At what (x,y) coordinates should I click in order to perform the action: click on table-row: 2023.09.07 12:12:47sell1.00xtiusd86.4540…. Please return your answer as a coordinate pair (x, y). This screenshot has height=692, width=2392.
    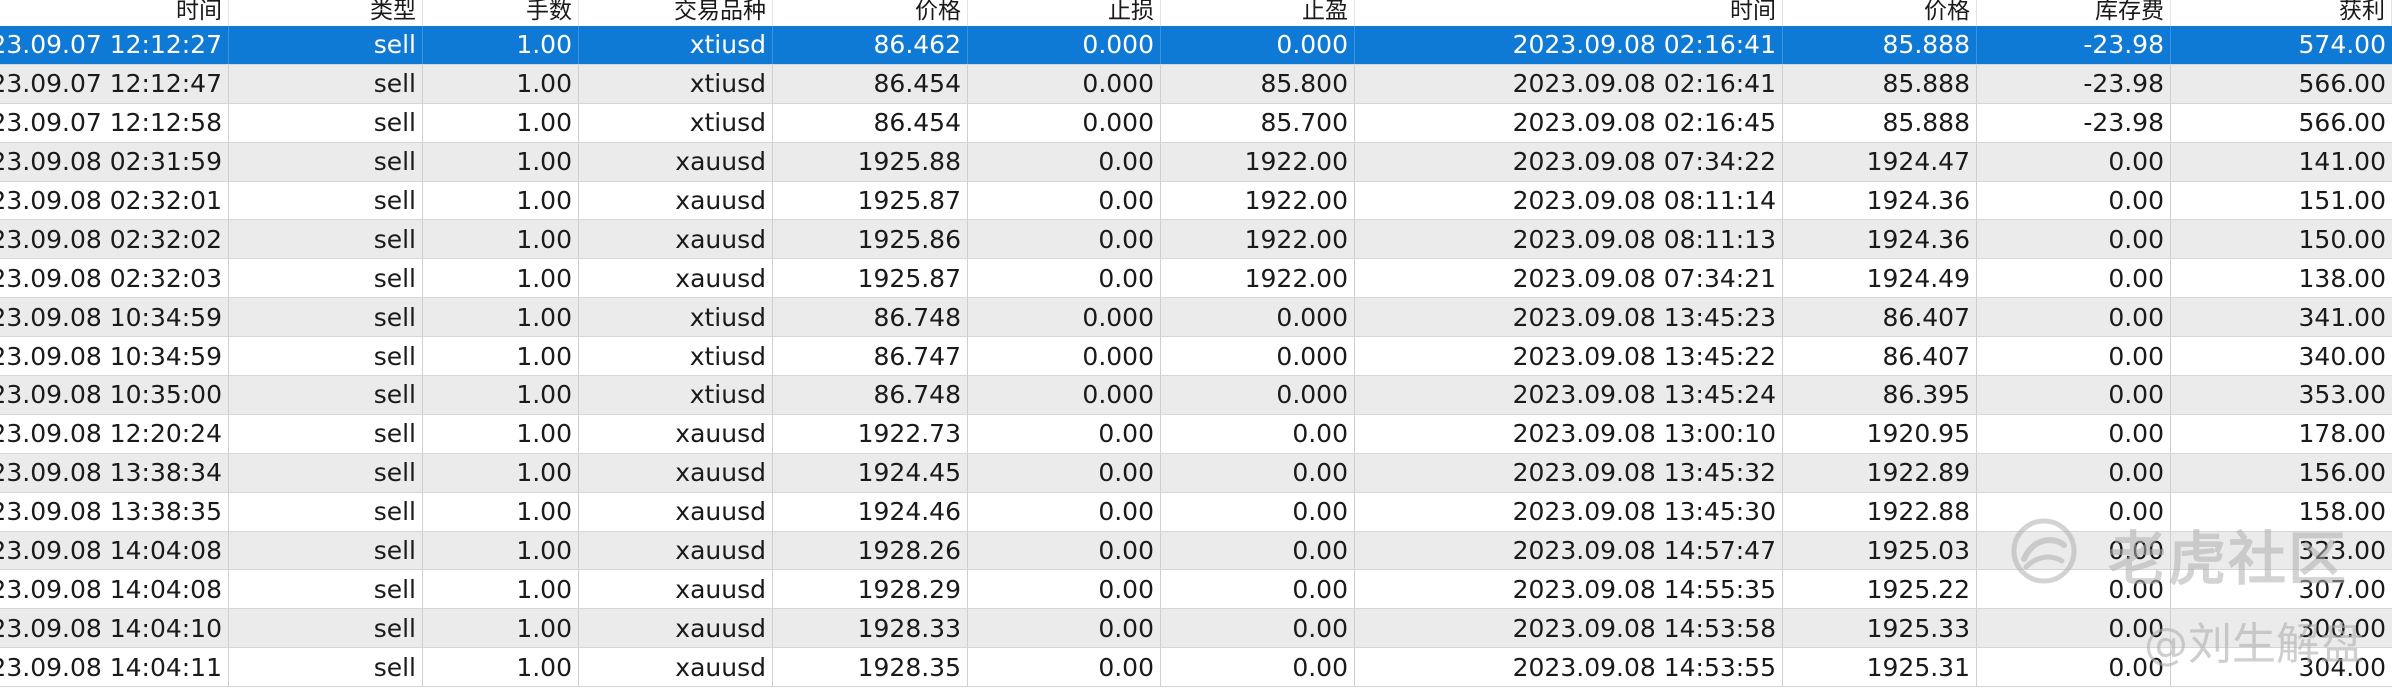
    Looking at the image, I should click on (1196, 84).